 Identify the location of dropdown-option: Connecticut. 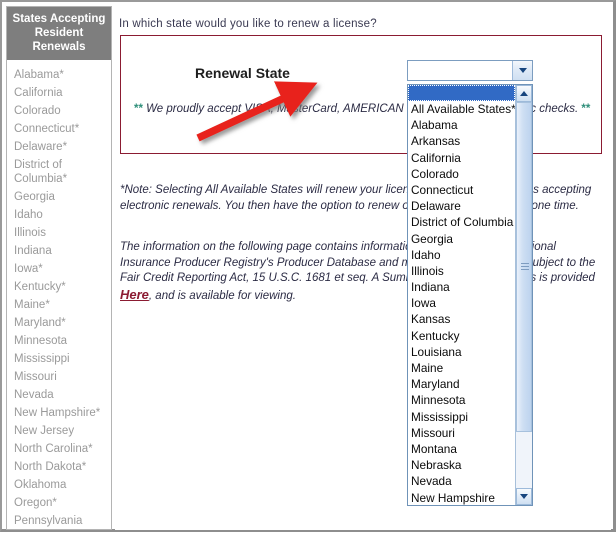
(461, 190).